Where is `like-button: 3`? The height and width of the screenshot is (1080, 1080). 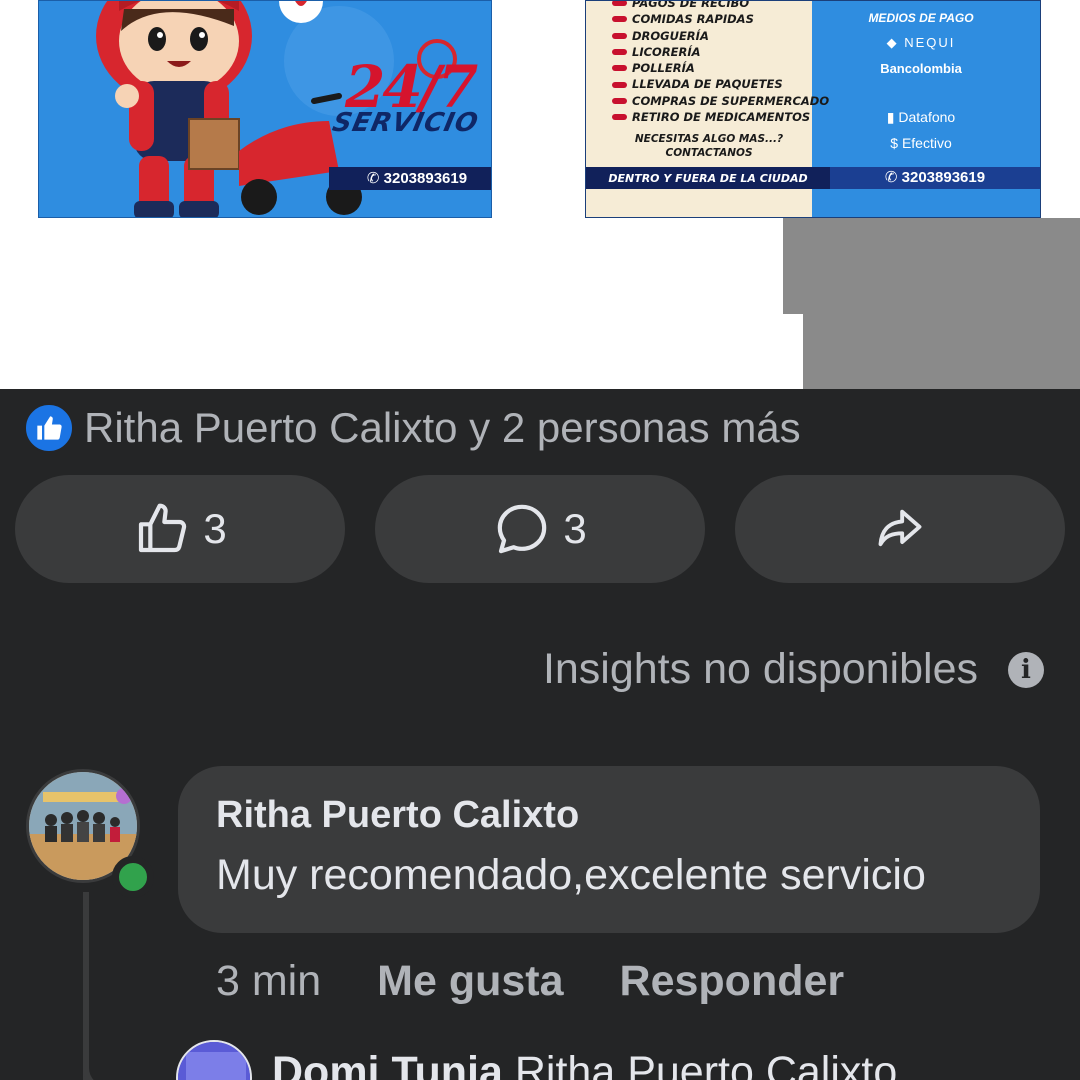 like-button: 3 is located at coordinates (180, 529).